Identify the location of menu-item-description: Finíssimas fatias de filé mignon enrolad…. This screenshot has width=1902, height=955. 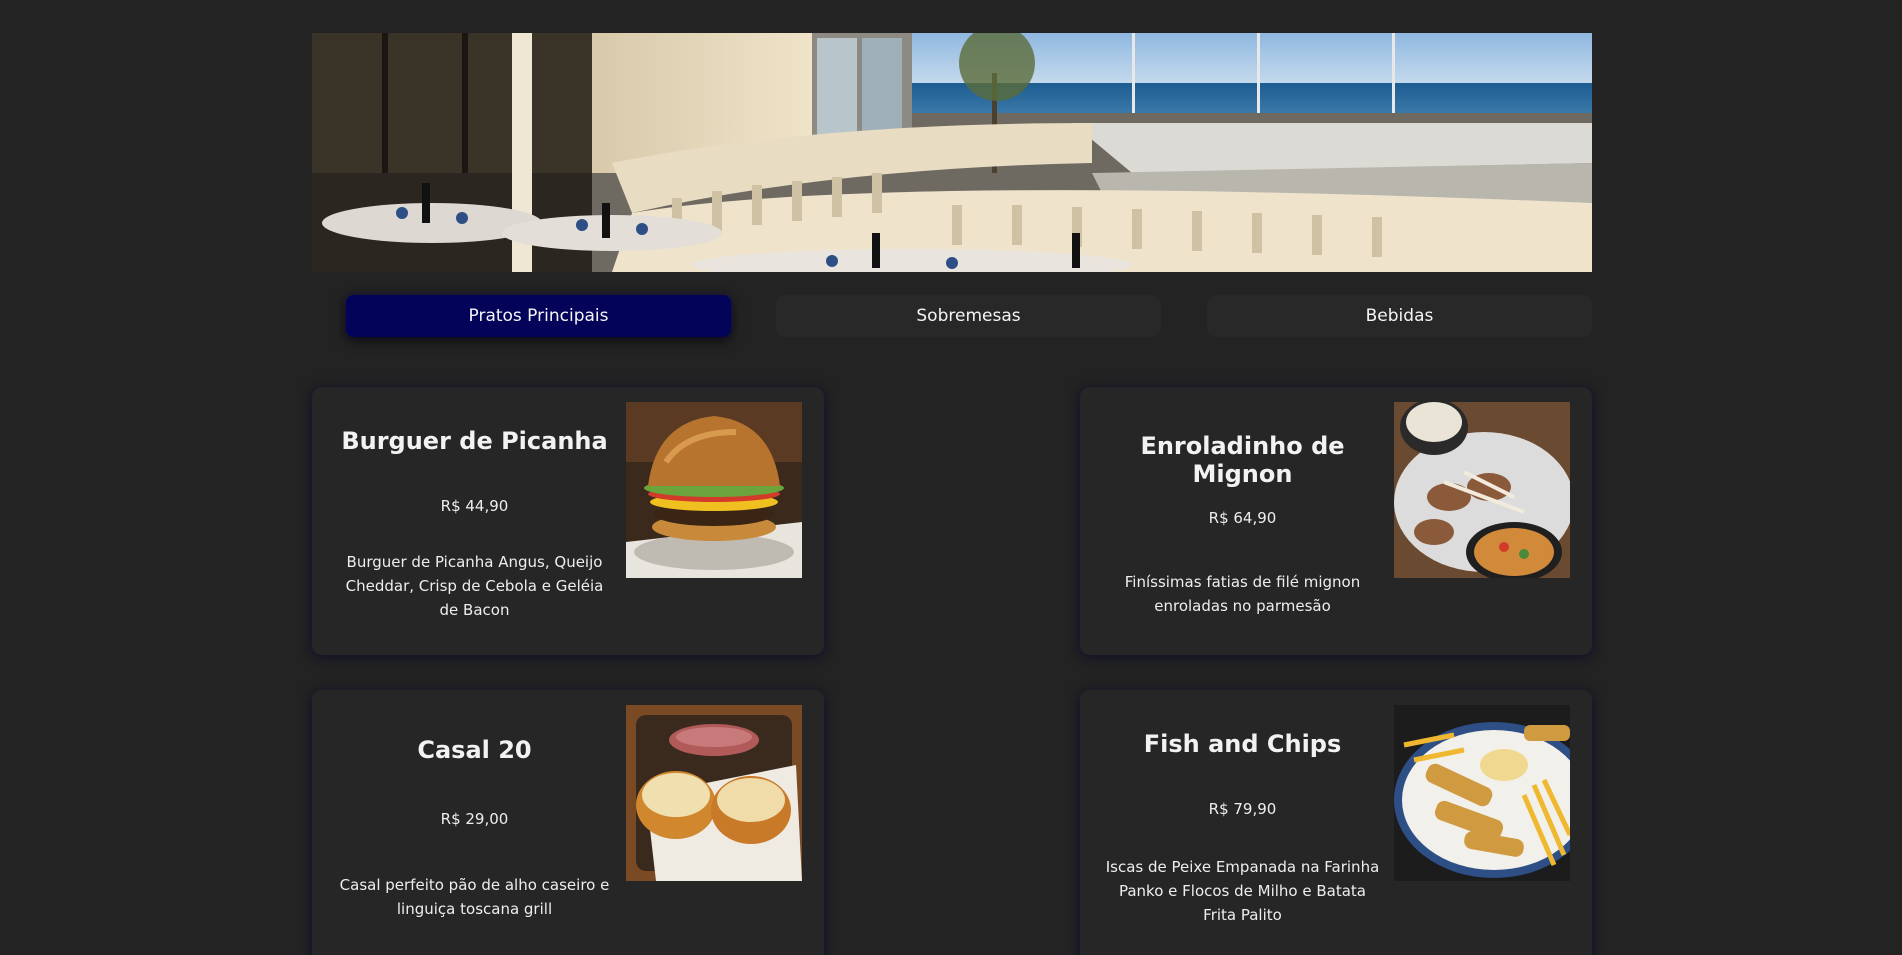
(1242, 594).